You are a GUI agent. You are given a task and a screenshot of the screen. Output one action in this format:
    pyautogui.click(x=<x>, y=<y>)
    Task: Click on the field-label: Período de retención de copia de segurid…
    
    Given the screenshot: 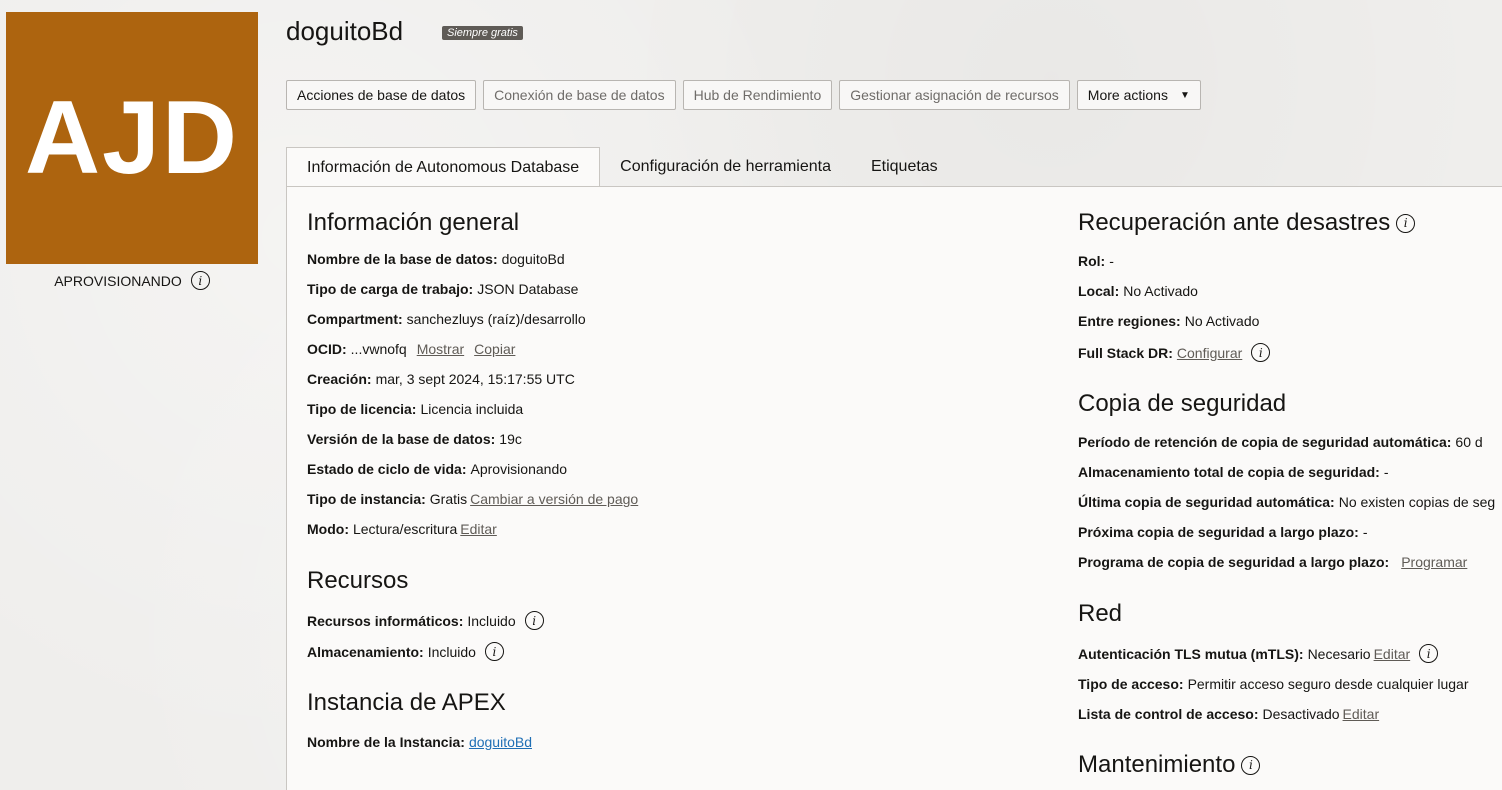 What is the action you would take?
    pyautogui.click(x=1265, y=442)
    